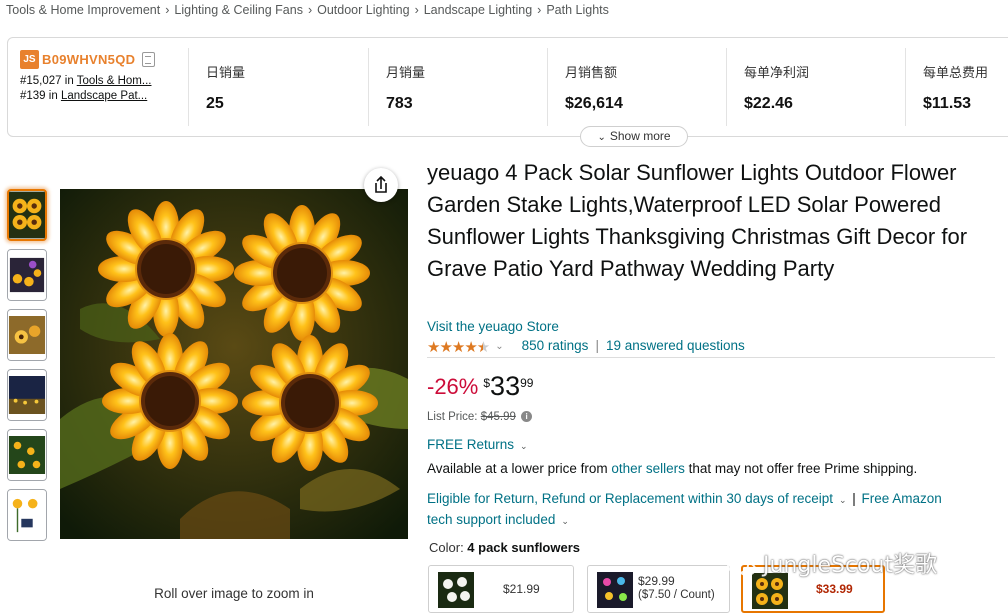 The height and width of the screenshot is (613, 1008). What do you see at coordinates (480, 388) in the screenshot?
I see `price-block: -26% $3399` at bounding box center [480, 388].